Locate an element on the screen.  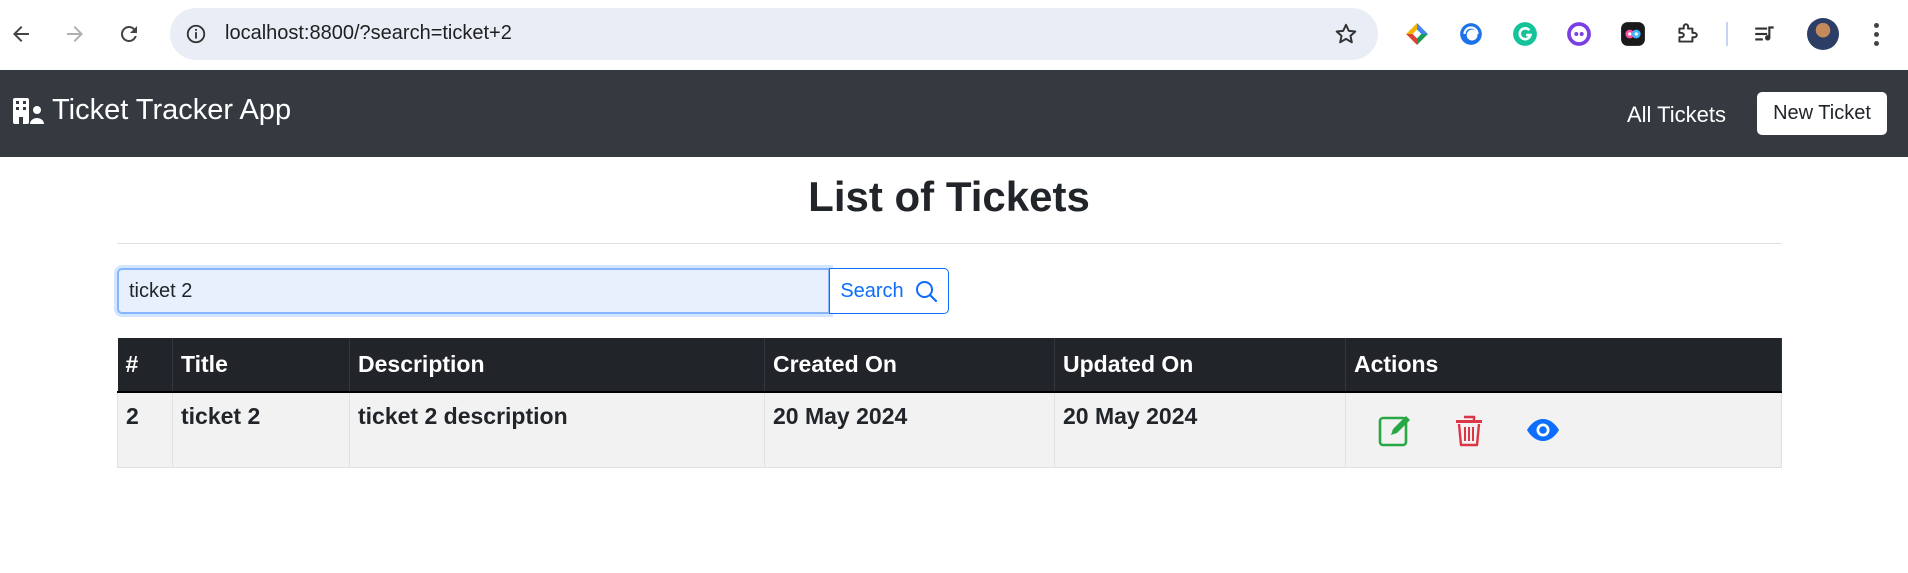
colorful-diamond-icon is located at coordinates (1417, 34).